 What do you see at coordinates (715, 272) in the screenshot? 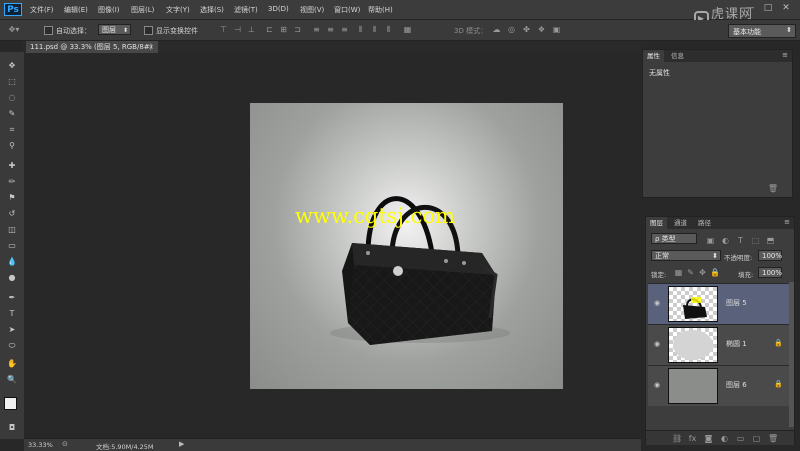
I see `lock-all-icon: 🔒` at bounding box center [715, 272].